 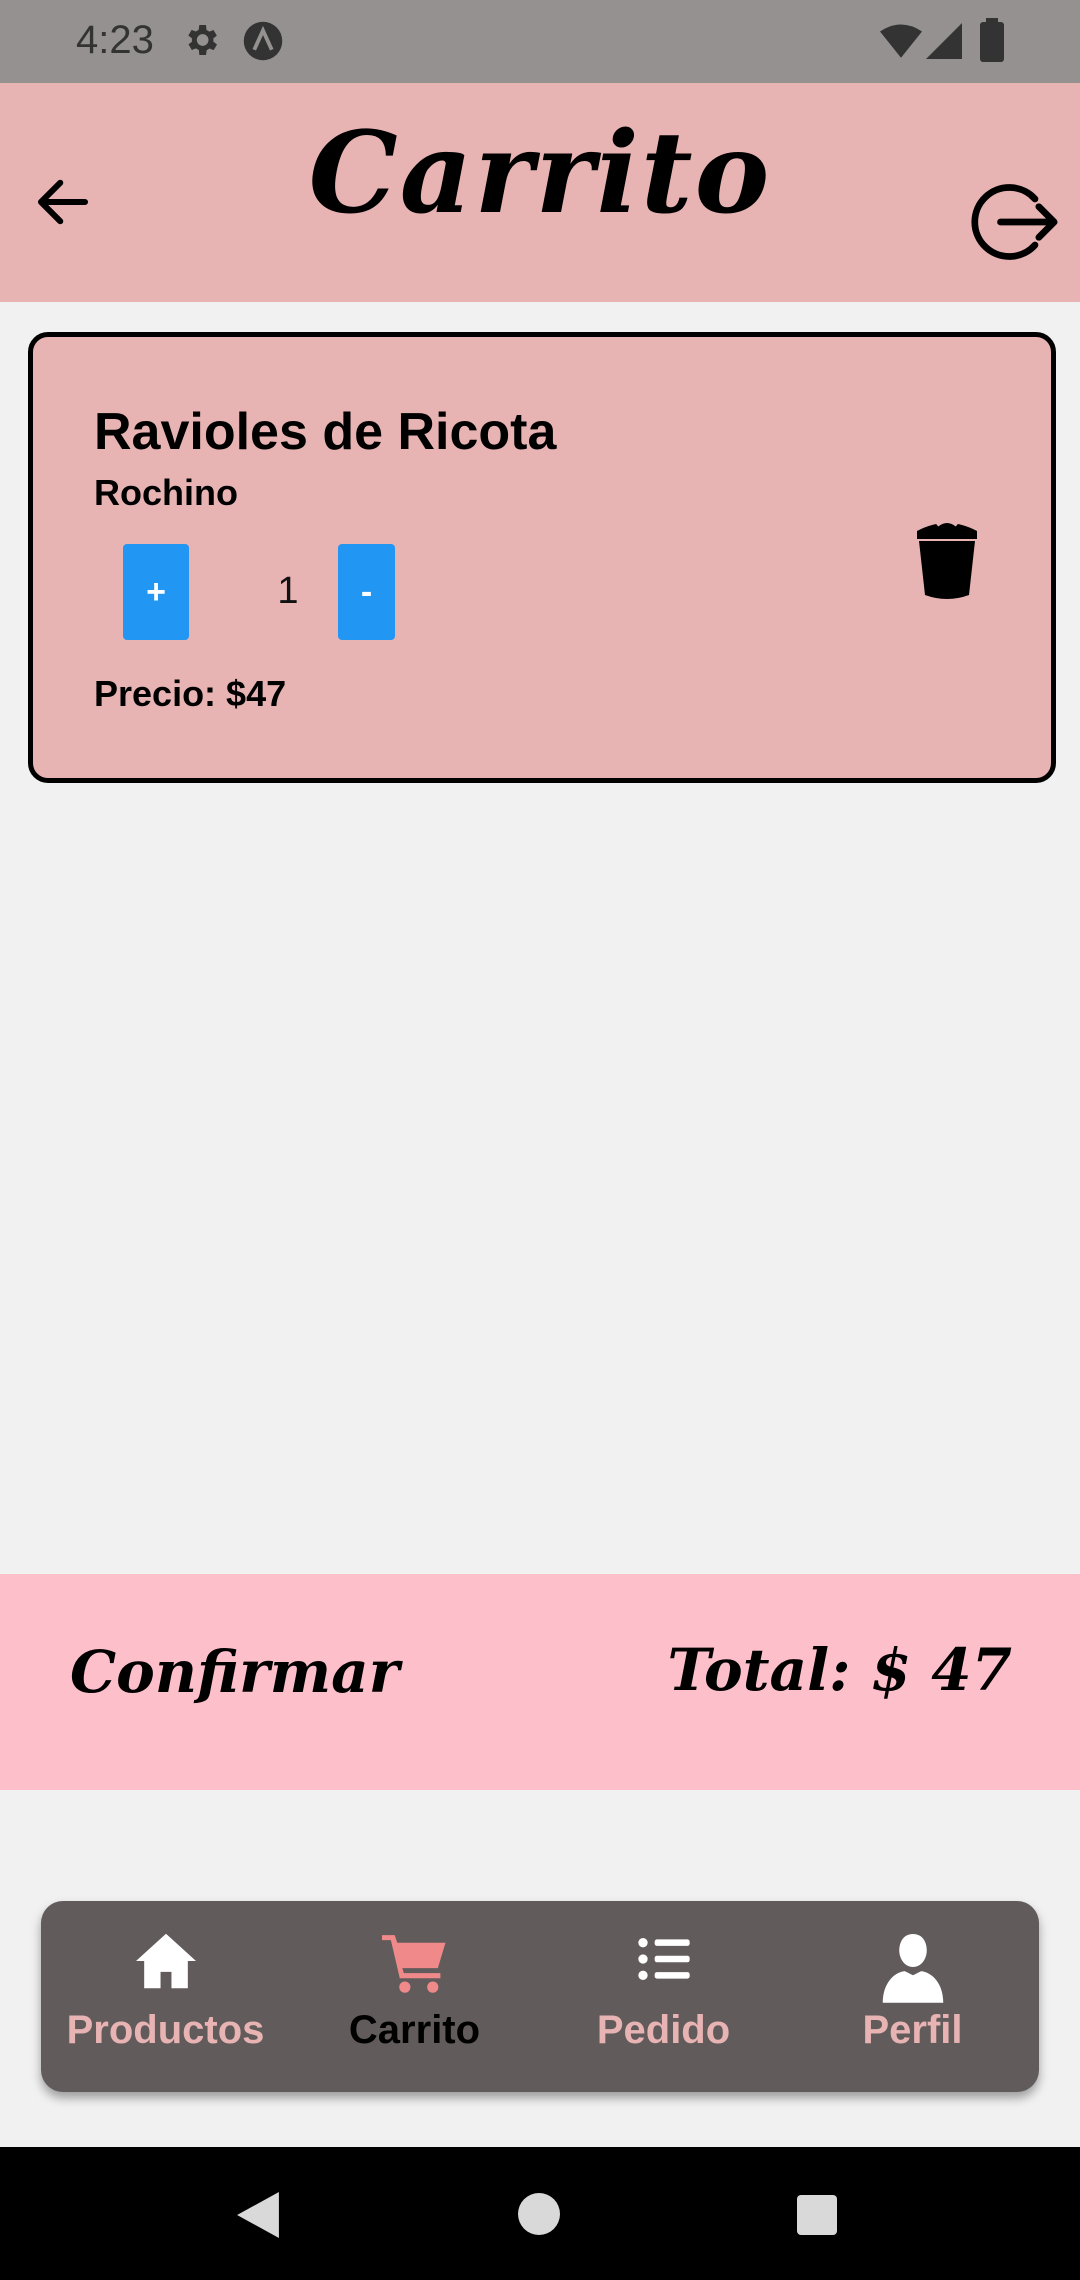 I want to click on nav-item-perfil: Perfil, so click(x=912, y=1996).